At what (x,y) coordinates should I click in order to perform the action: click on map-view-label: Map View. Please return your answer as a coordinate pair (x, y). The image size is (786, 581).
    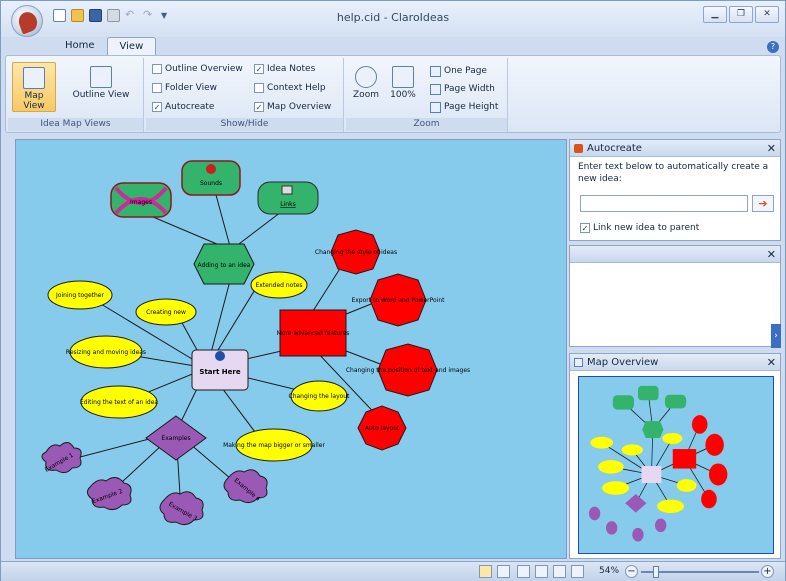
    Looking at the image, I should click on (34, 101).